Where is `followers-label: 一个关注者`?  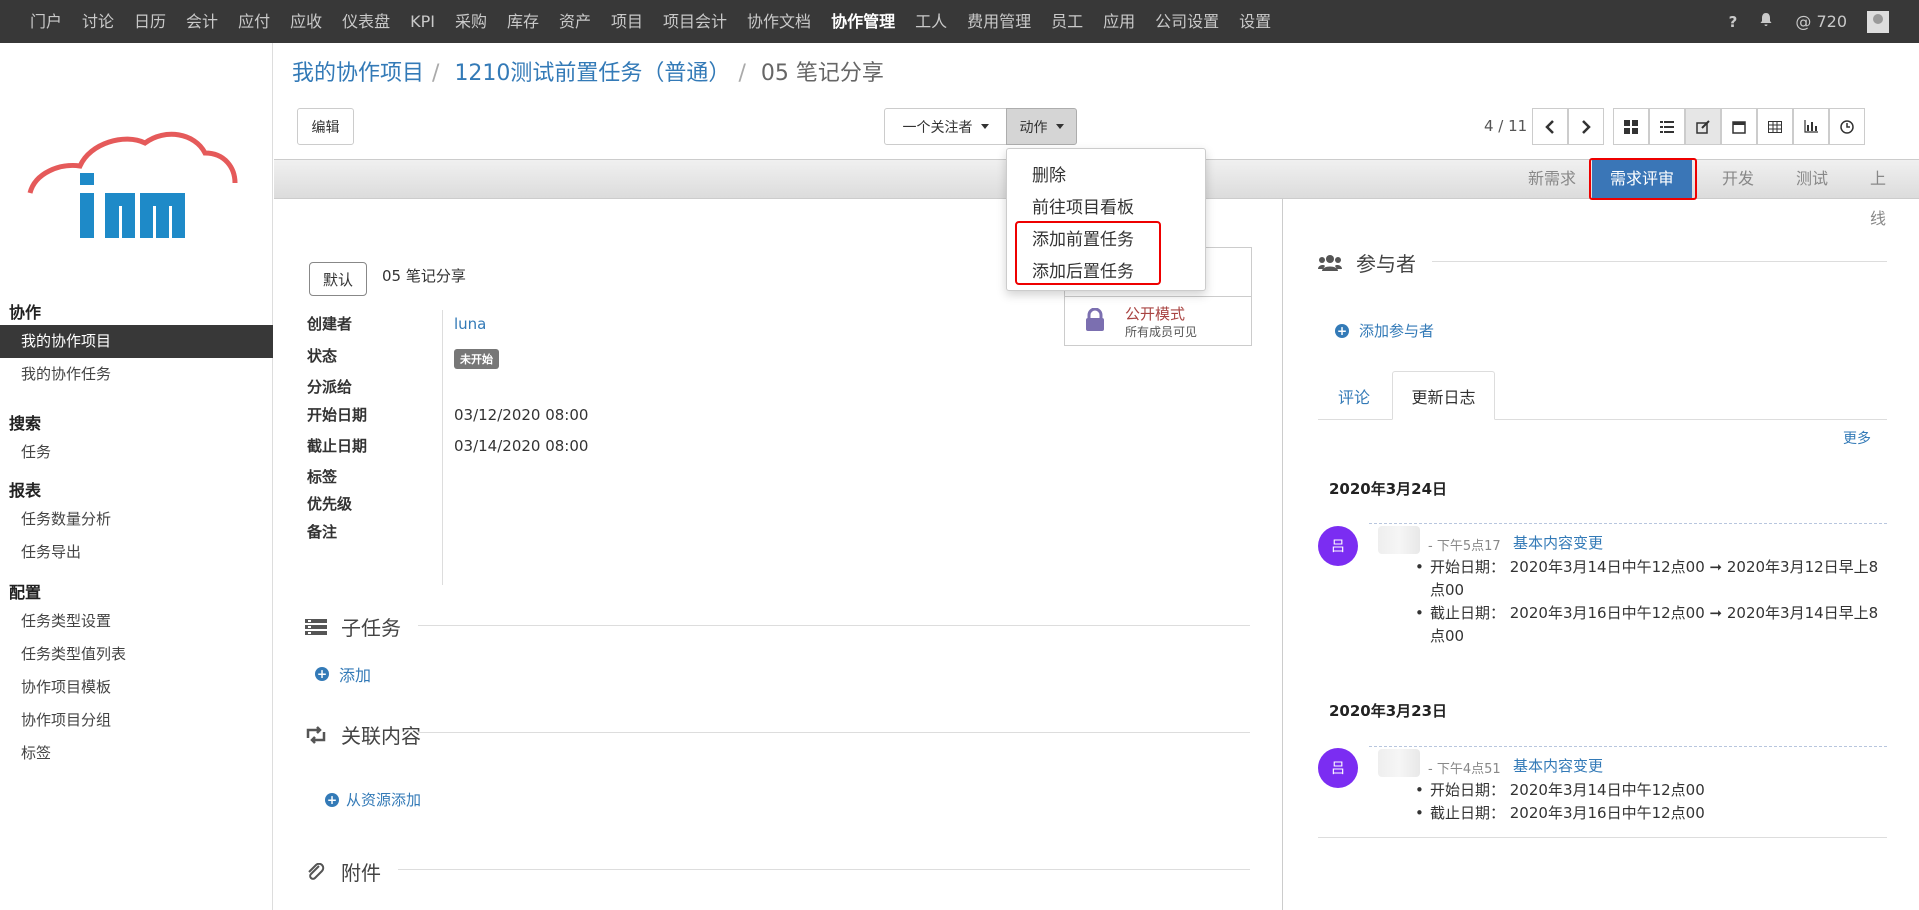 followers-label: 一个关注者 is located at coordinates (937, 127).